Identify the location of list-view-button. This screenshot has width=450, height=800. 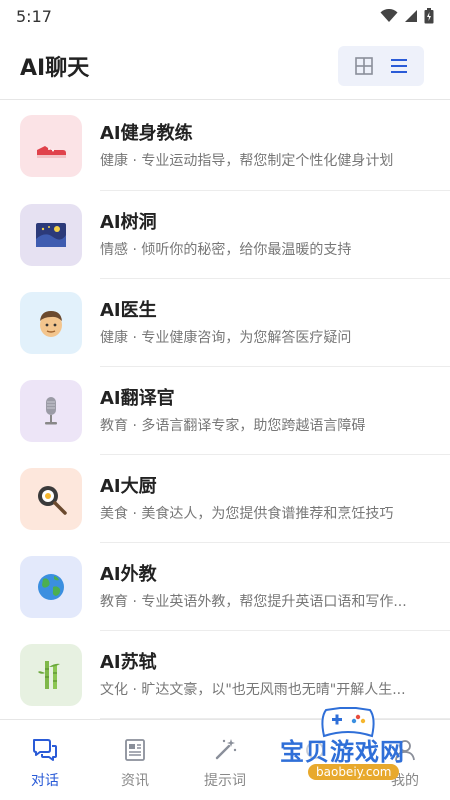
(399, 66).